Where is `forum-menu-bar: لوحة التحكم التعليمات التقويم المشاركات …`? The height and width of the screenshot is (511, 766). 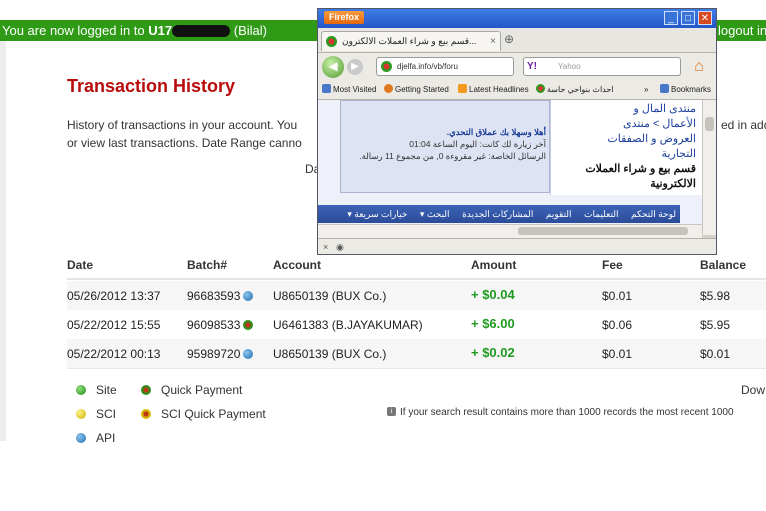
forum-menu-bar: لوحة التحكم التعليمات التقويم المشاركات … is located at coordinates (499, 214).